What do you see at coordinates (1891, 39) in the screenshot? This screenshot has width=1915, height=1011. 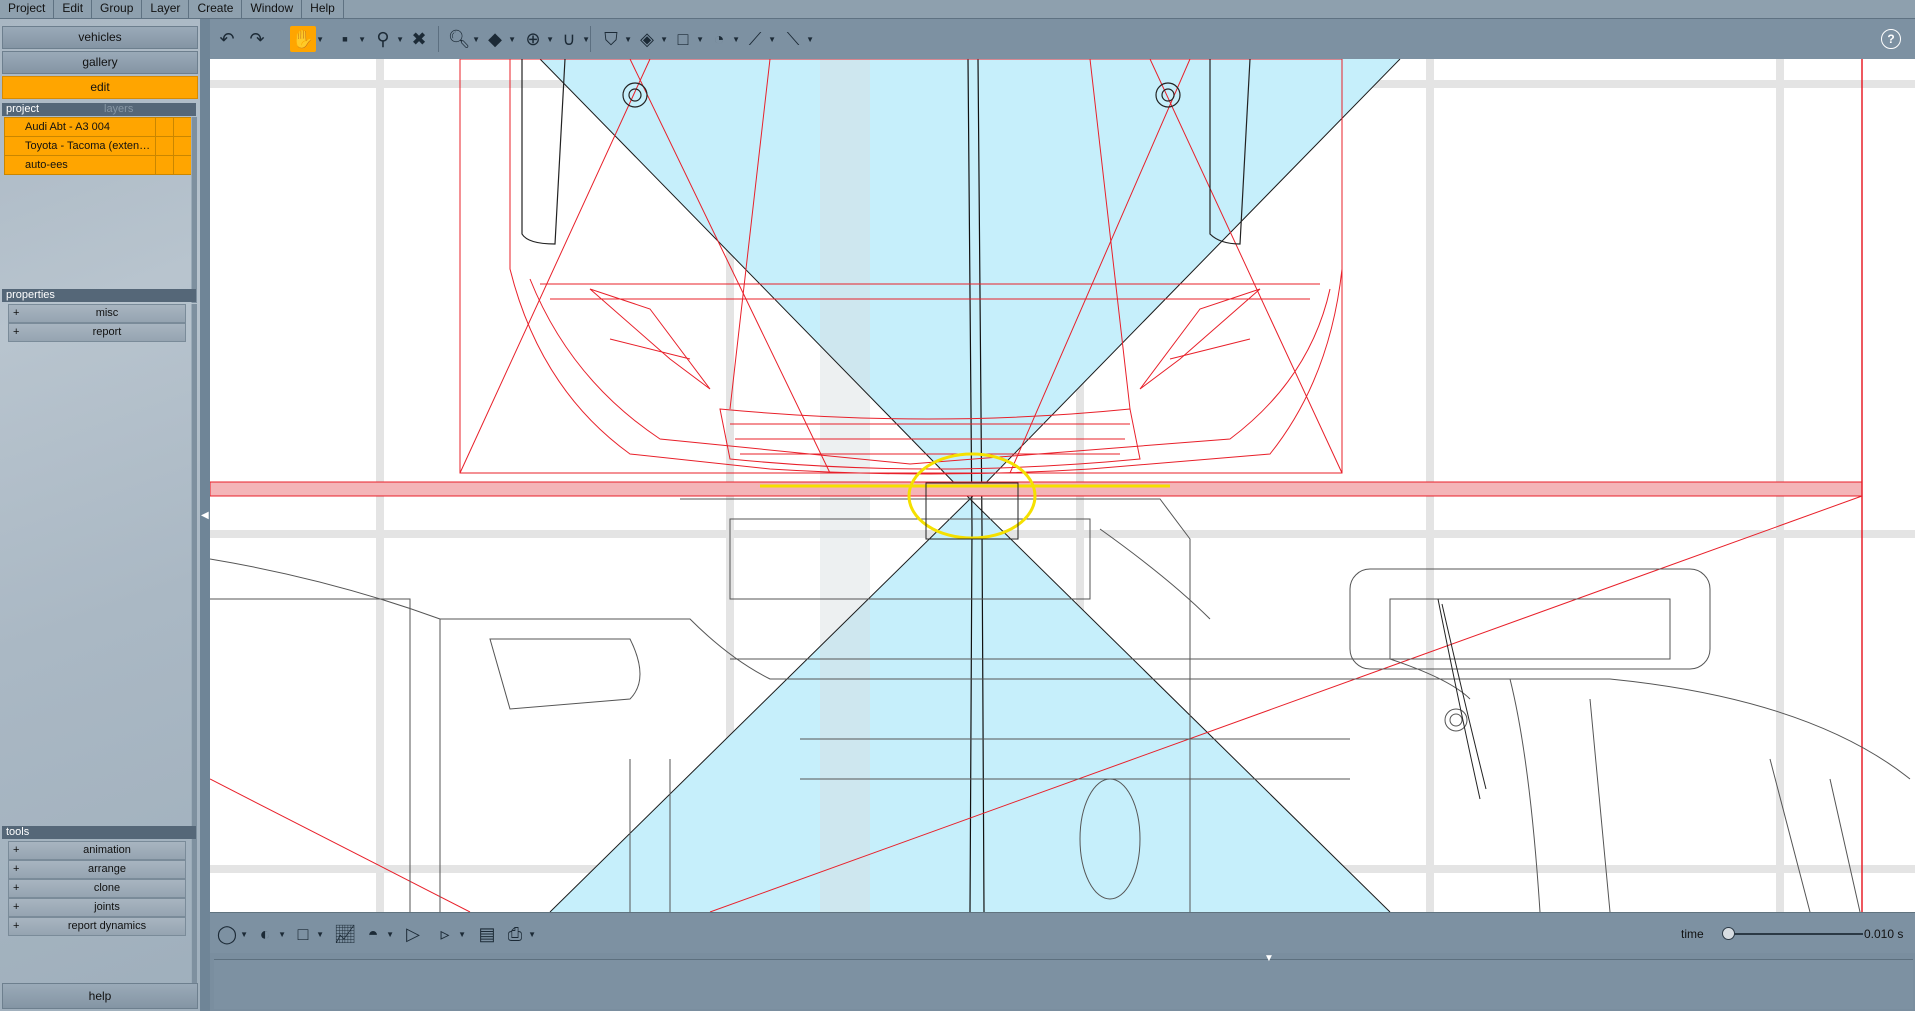 I see `help-circle-icon: ?` at bounding box center [1891, 39].